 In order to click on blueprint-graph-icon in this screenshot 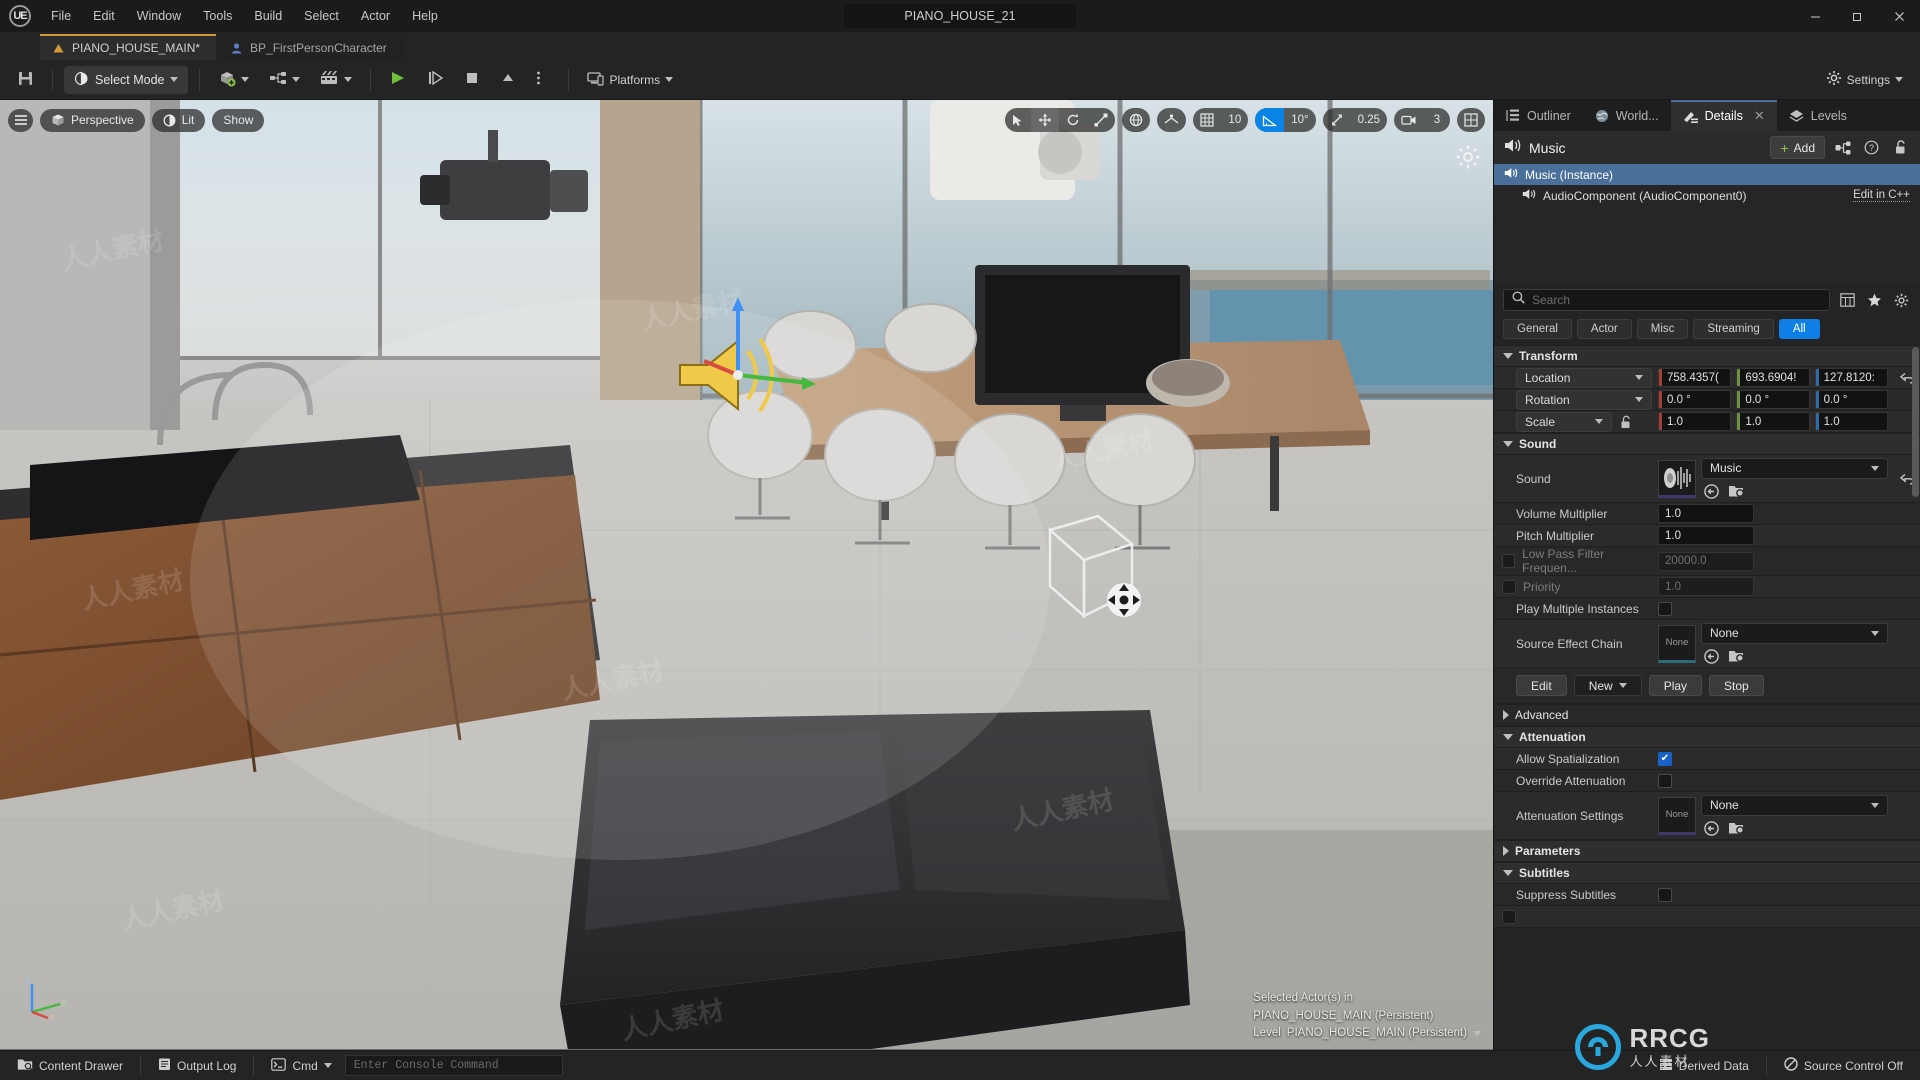, I will do `click(1842, 147)`.